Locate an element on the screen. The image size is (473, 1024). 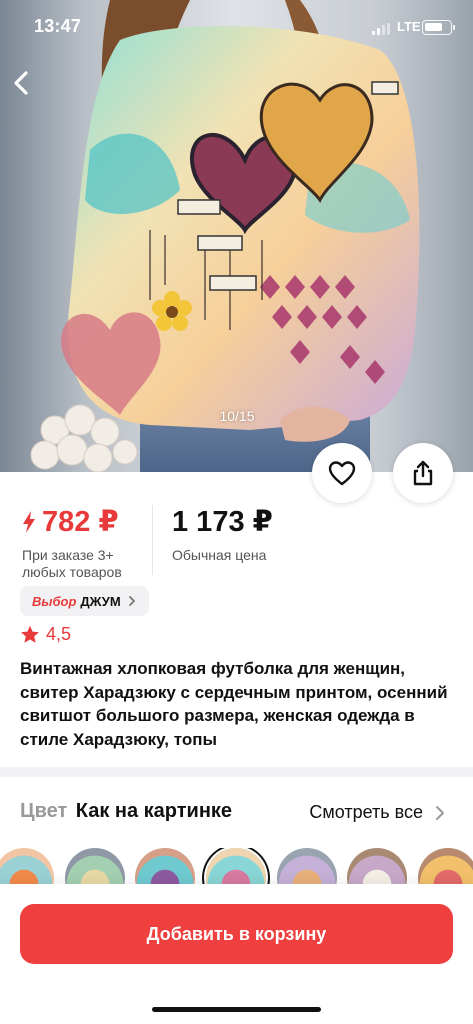
chevron-left-icon is located at coordinates (21, 83).